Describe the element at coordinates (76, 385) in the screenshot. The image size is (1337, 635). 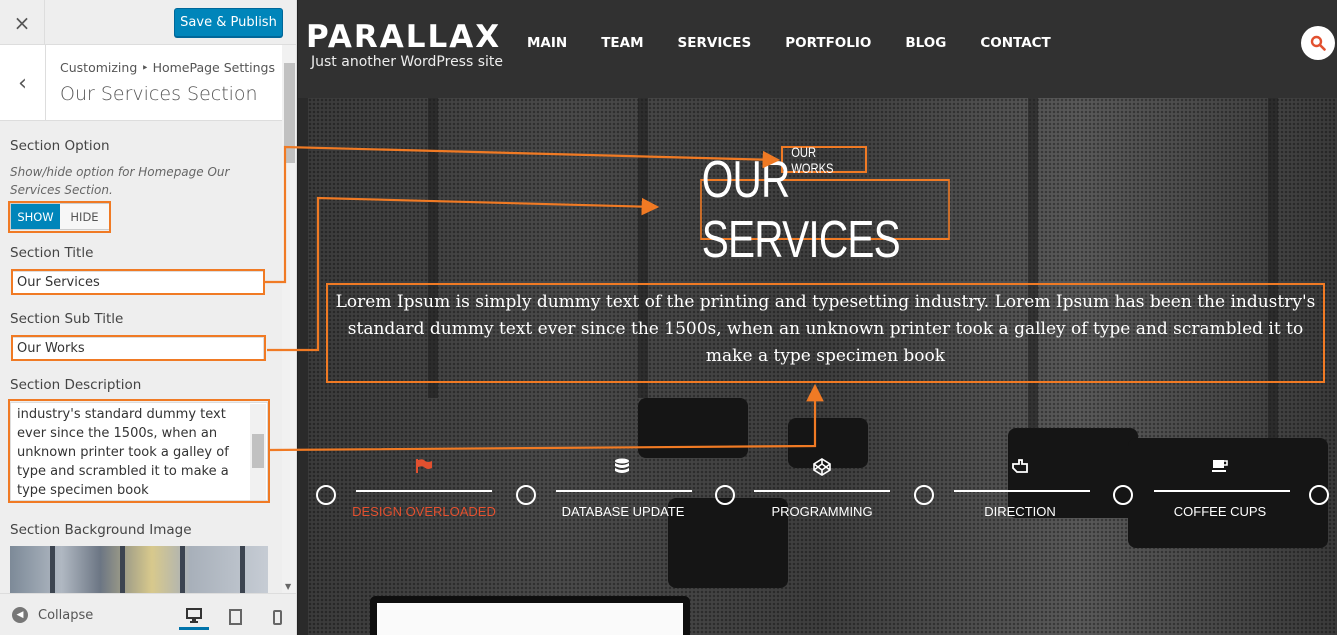
I see `section-description-label: Section Description` at that location.